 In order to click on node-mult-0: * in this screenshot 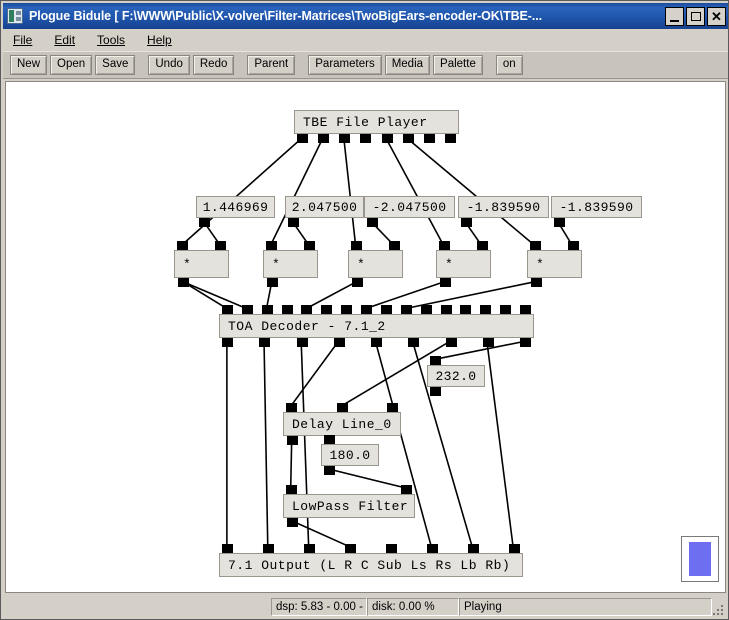, I will do `click(201, 264)`.